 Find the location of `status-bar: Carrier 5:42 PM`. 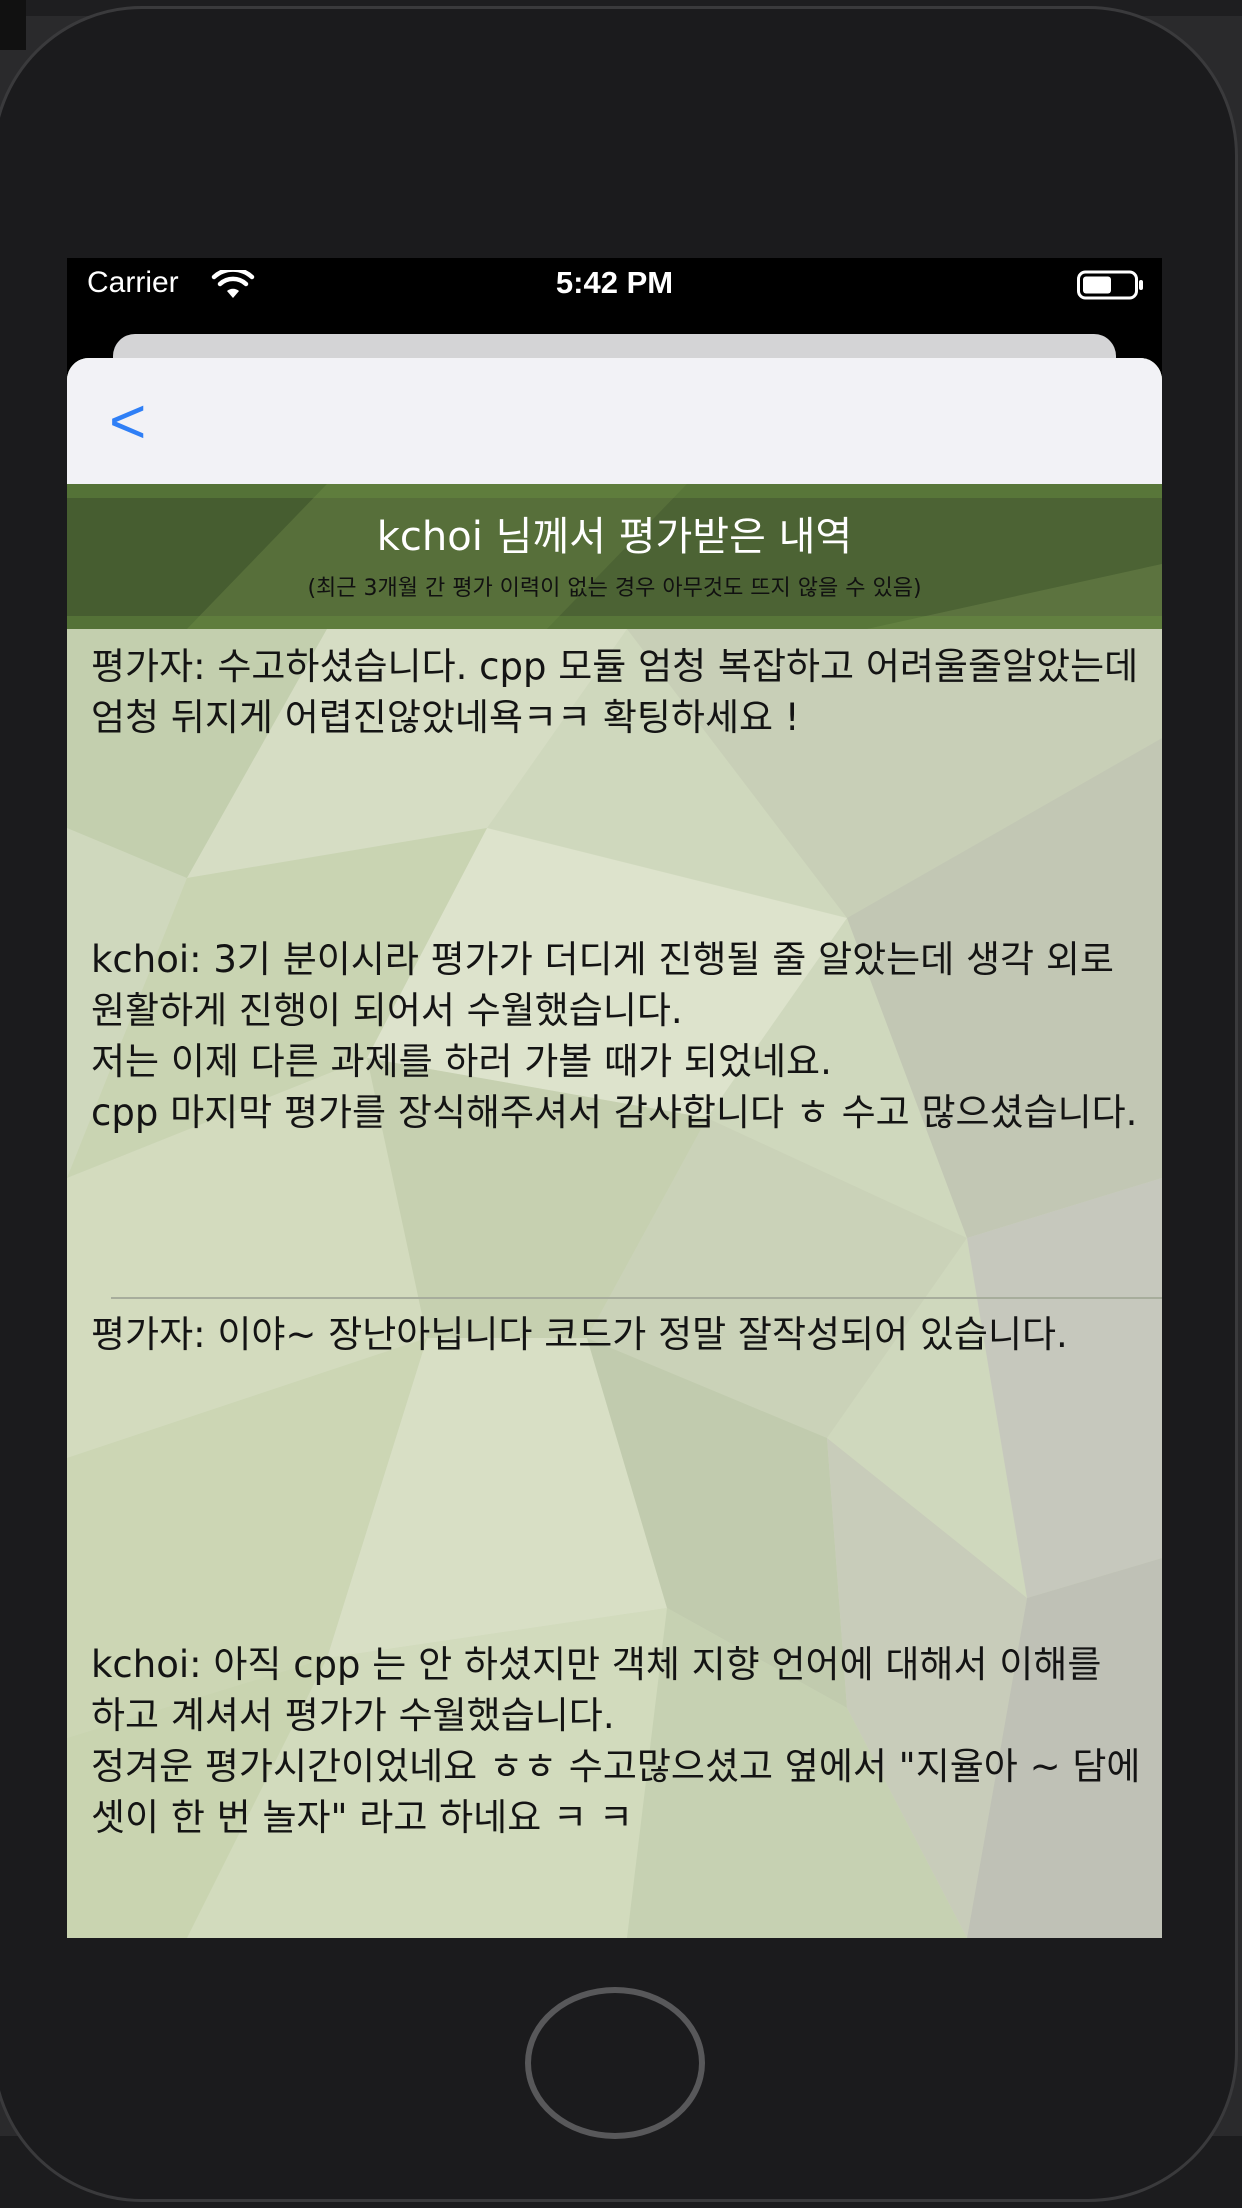

status-bar: Carrier 5:42 PM is located at coordinates (614, 288).